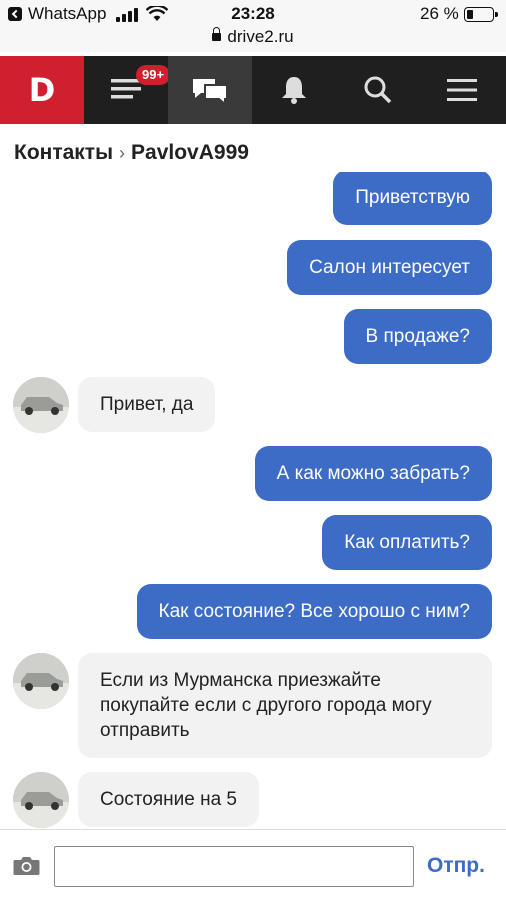 The height and width of the screenshot is (900, 506). What do you see at coordinates (190, 152) in the screenshot?
I see `breadcrumb-current: PavlovA999` at bounding box center [190, 152].